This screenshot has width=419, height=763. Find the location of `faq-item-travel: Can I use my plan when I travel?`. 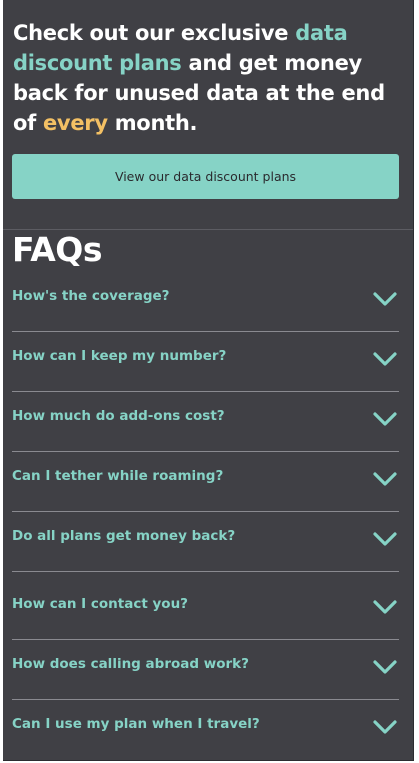

faq-item-travel: Can I use my plan when I travel? is located at coordinates (205, 730).